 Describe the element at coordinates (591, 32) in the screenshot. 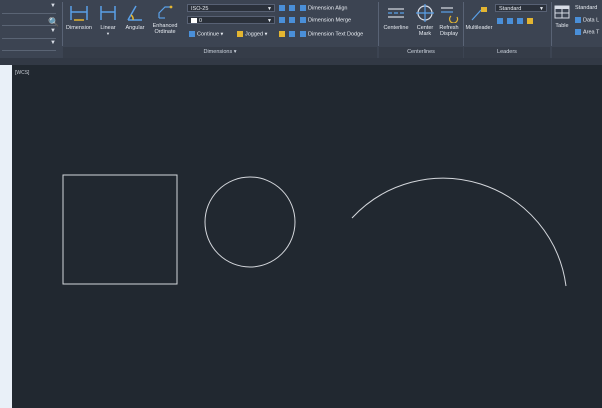

I see `area-label: Area T` at that location.